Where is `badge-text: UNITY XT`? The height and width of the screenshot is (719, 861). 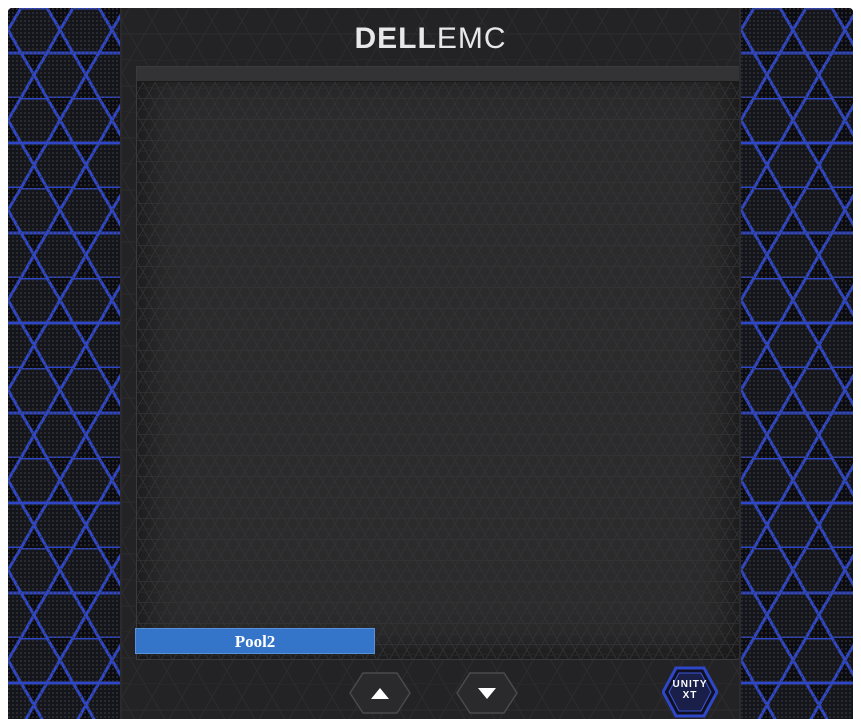 badge-text: UNITY XT is located at coordinates (690, 690).